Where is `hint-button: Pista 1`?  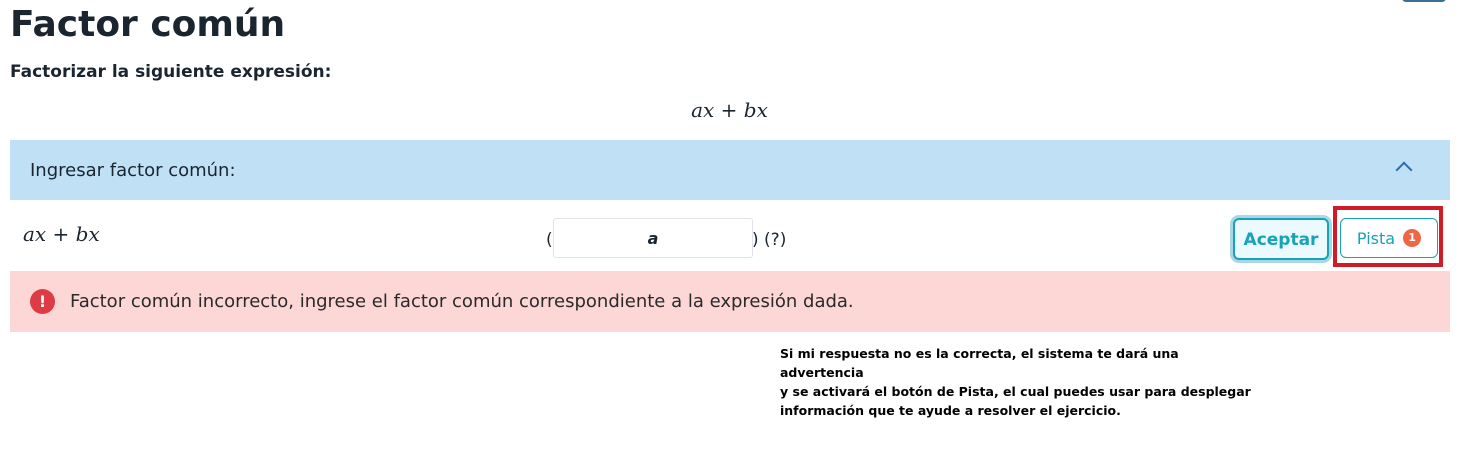 hint-button: Pista 1 is located at coordinates (1389, 238).